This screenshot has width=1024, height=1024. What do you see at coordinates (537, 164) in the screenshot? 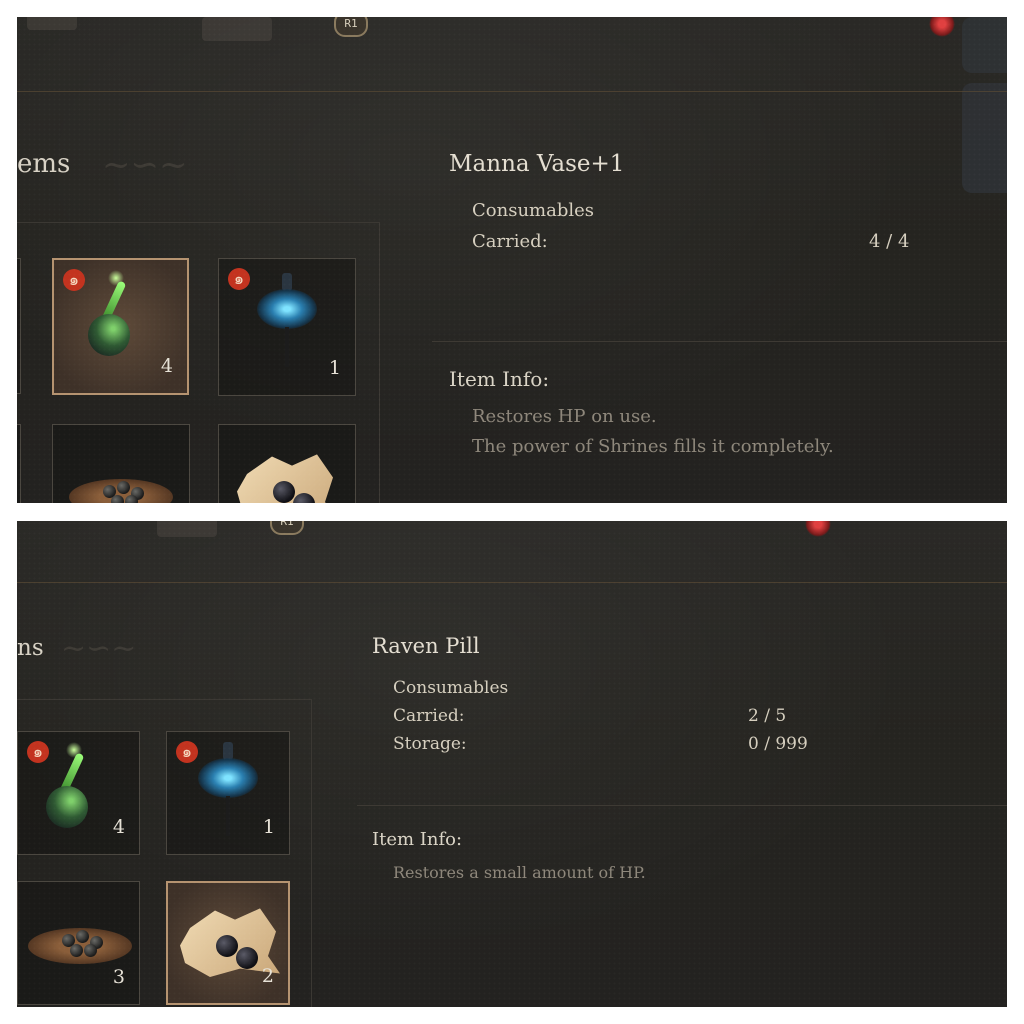
I see `item-name: Manna Vase+1` at bounding box center [537, 164].